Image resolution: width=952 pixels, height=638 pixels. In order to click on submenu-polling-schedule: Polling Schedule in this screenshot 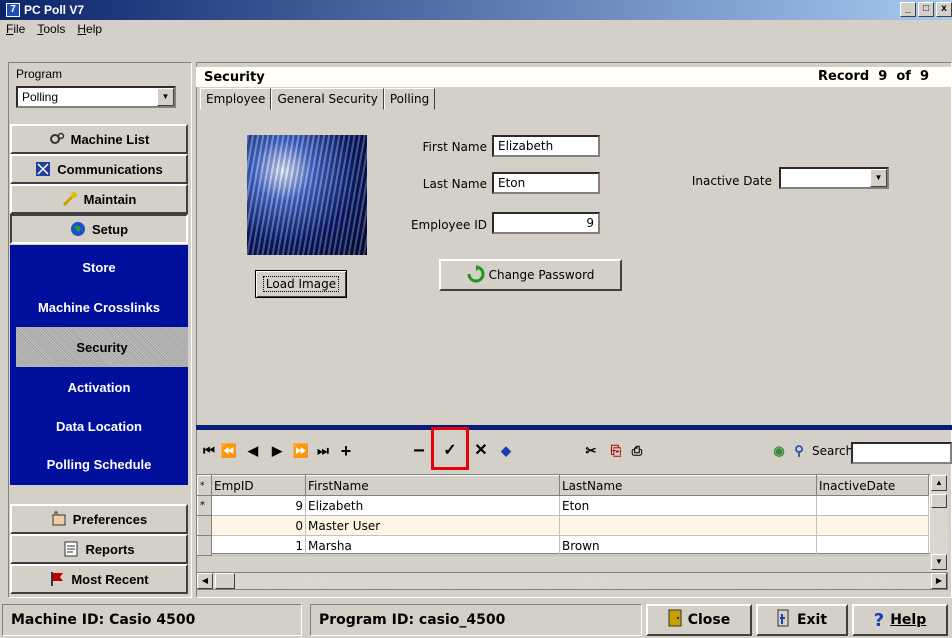, I will do `click(99, 464)`.